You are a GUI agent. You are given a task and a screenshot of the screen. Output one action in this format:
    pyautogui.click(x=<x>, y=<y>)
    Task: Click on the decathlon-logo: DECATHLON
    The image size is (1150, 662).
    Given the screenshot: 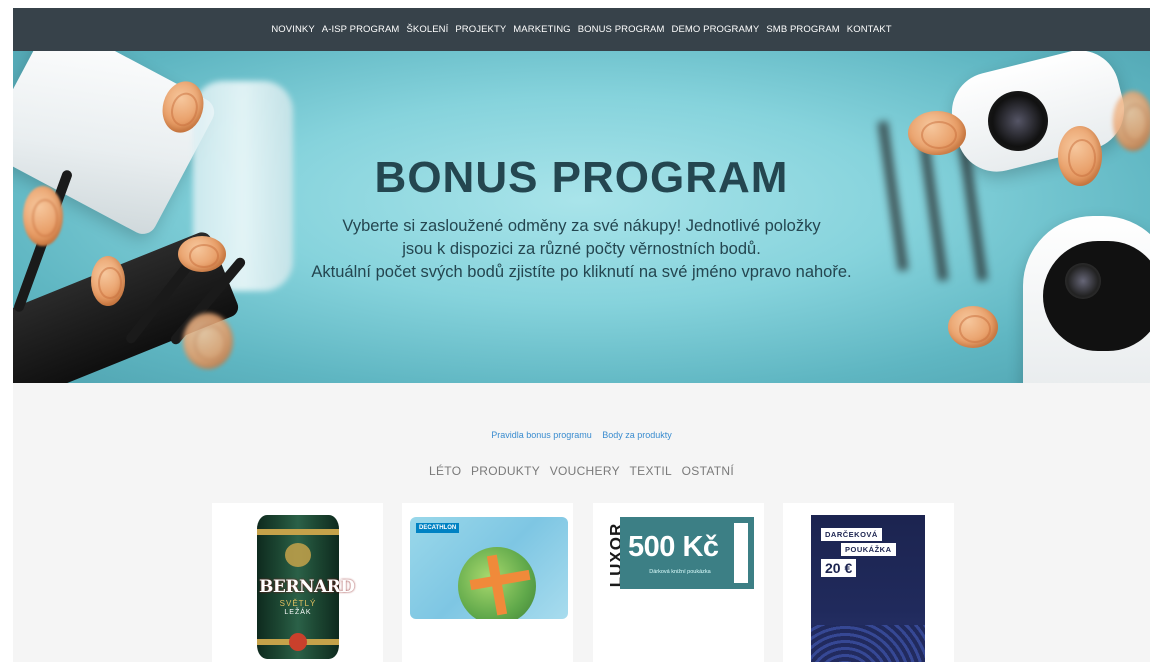 What is the action you would take?
    pyautogui.click(x=438, y=528)
    